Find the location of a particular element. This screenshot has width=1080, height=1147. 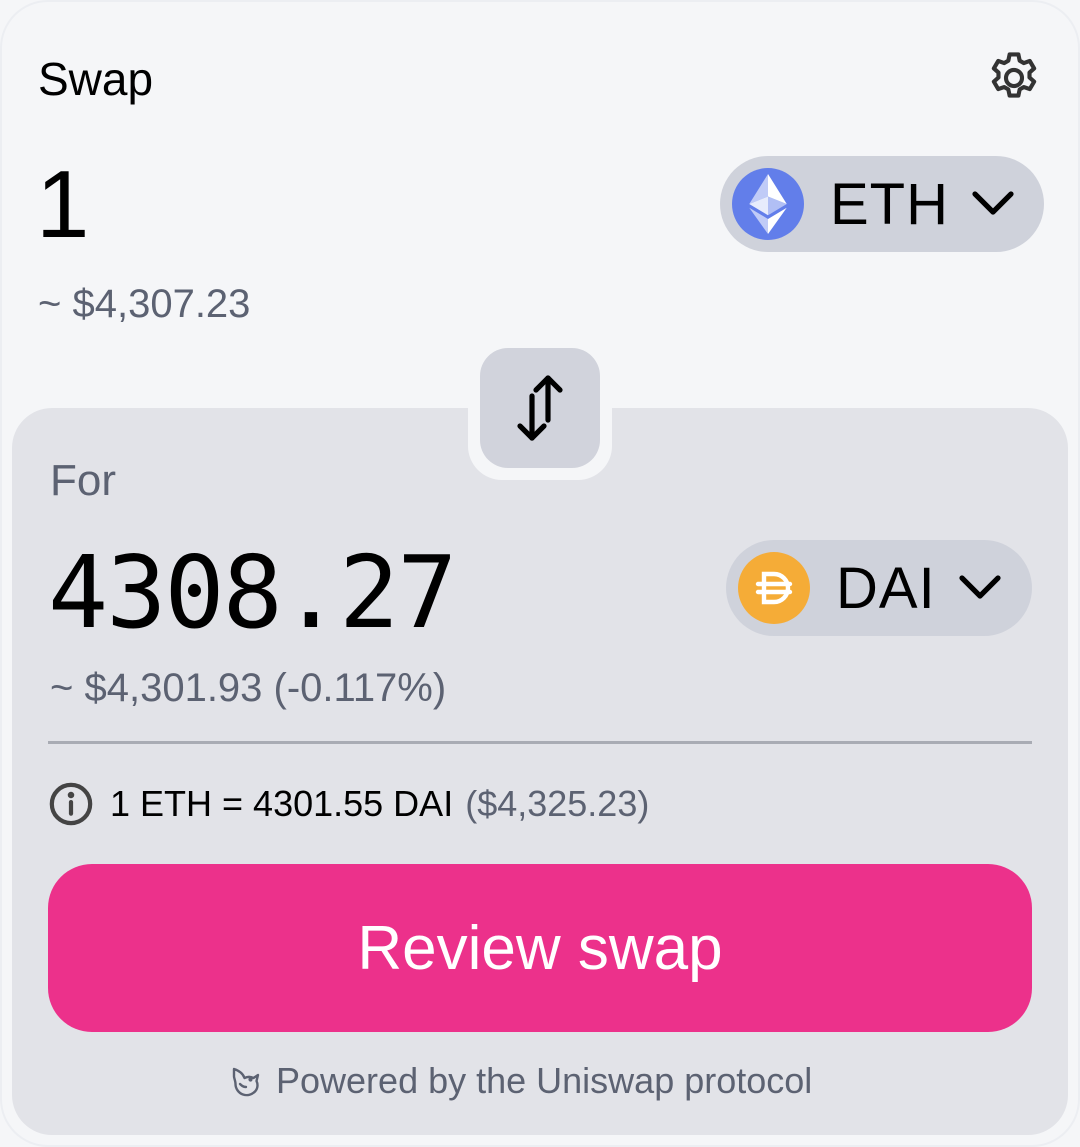

uniswap-unicorn-icon is located at coordinates (246, 1081).